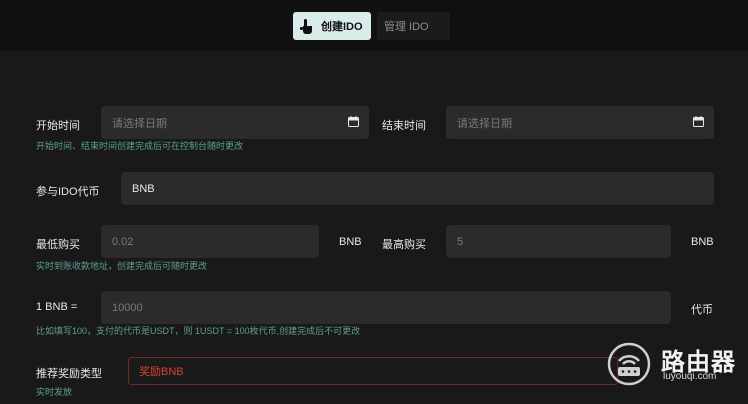 This screenshot has height=404, width=748. Describe the element at coordinates (702, 242) in the screenshot. I see `max-buy-unit: BNB` at that location.